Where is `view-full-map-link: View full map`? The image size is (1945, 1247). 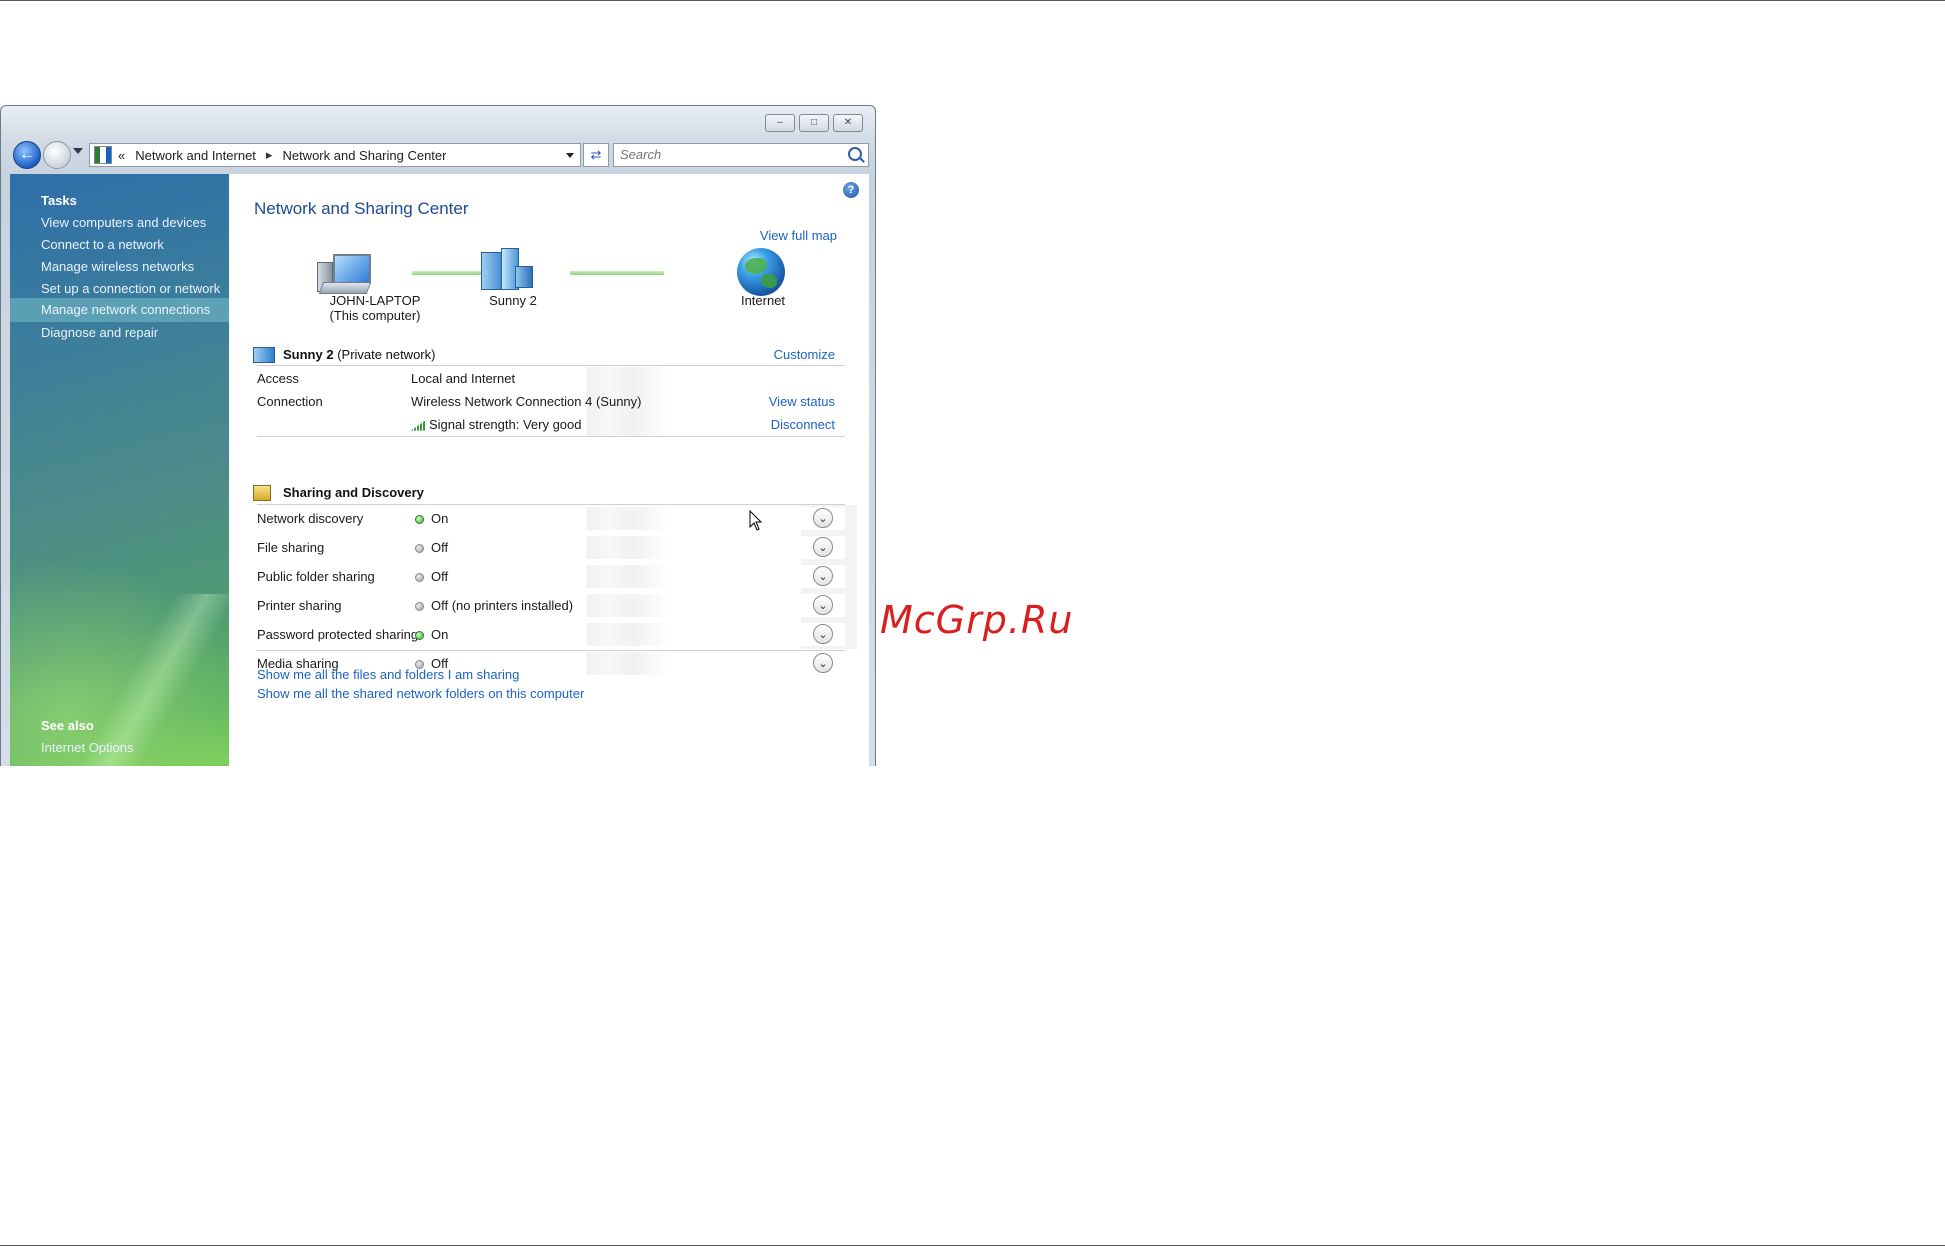 view-full-map-link: View full map is located at coordinates (798, 235).